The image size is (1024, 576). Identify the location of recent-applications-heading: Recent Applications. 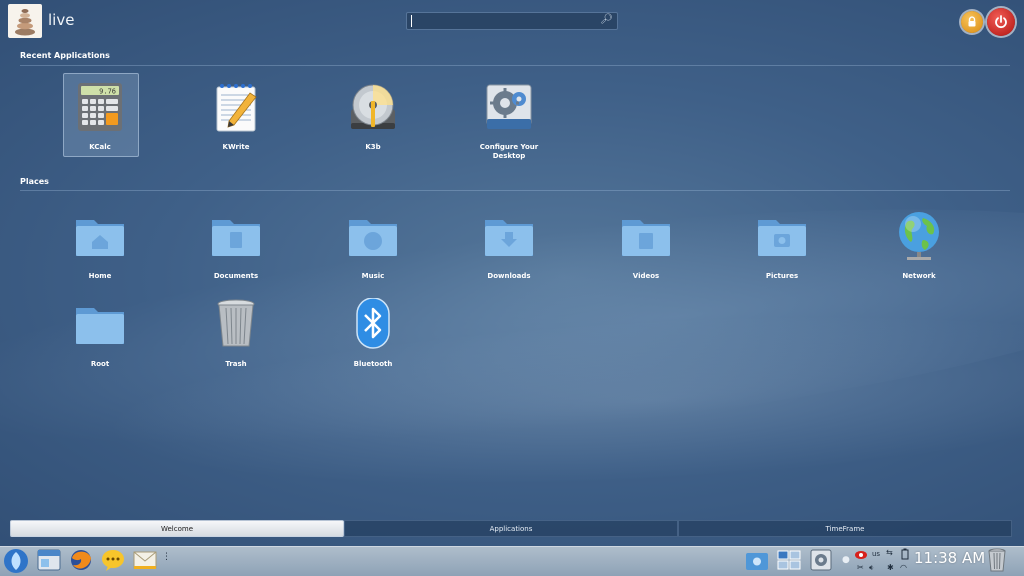
(65, 55).